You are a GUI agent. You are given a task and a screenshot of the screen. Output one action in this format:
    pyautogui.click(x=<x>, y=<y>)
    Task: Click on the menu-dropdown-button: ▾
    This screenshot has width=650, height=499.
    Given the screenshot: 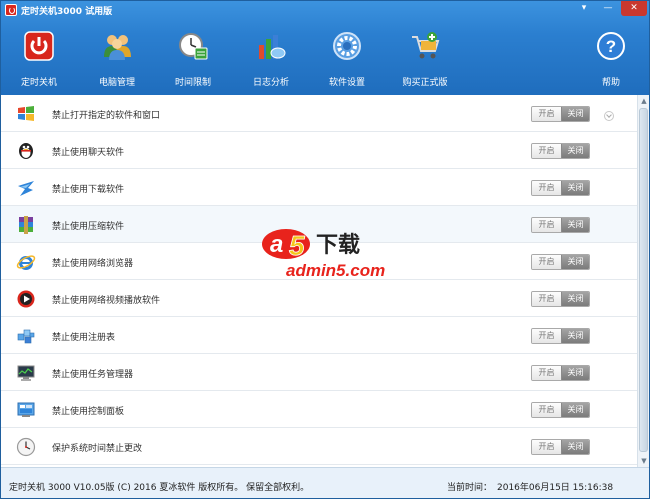 What is the action you would take?
    pyautogui.click(x=584, y=8)
    